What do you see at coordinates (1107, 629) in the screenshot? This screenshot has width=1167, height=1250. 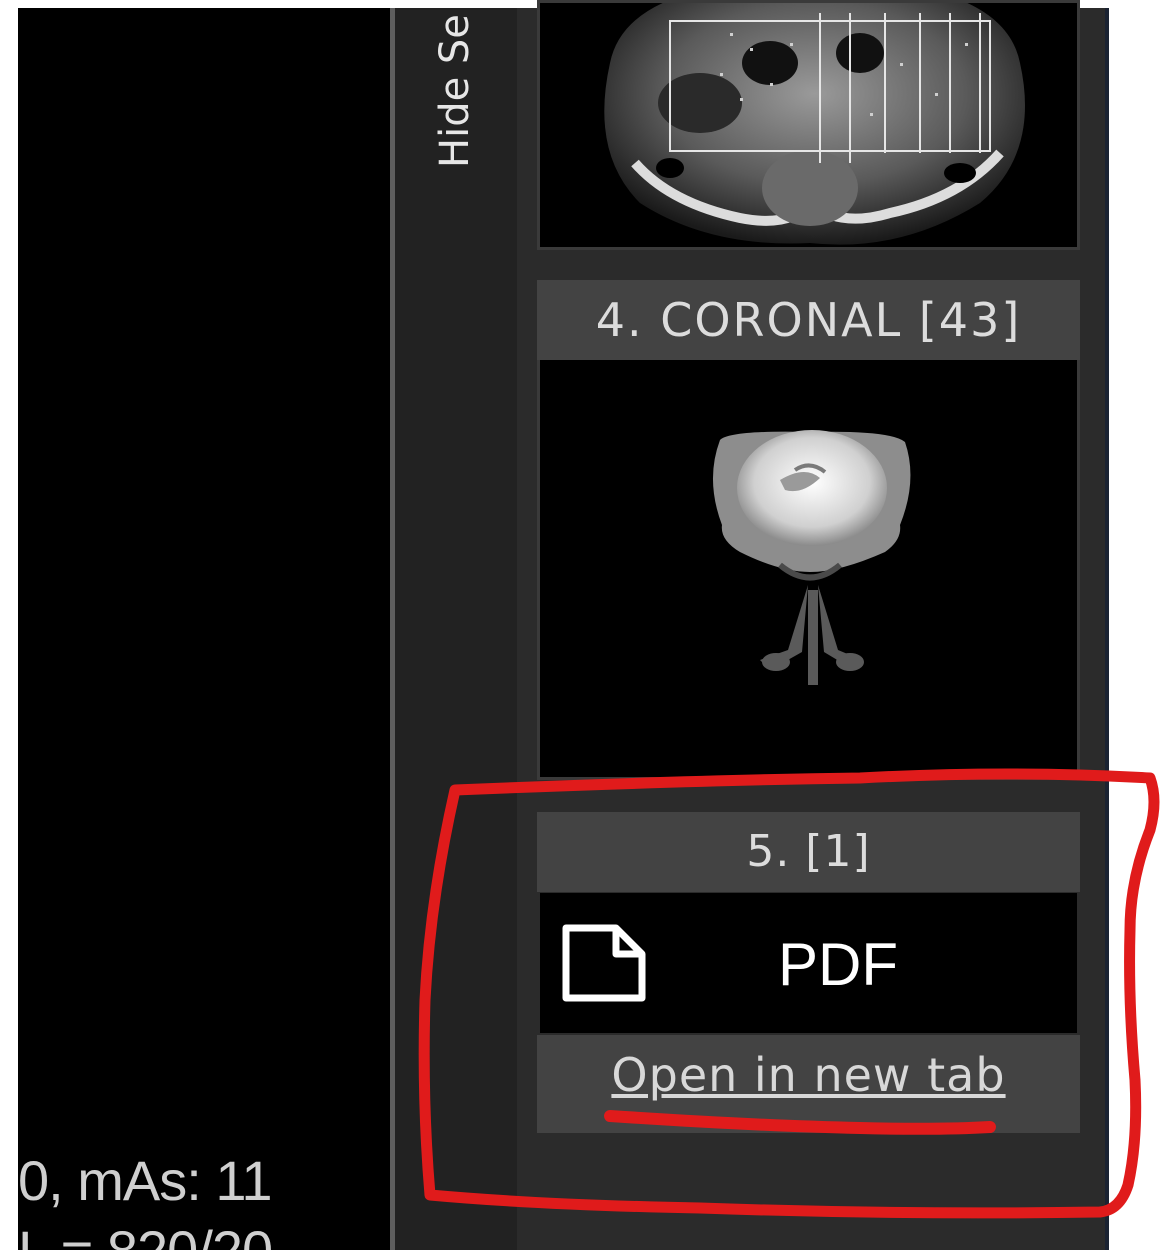 I see `panel-edge` at bounding box center [1107, 629].